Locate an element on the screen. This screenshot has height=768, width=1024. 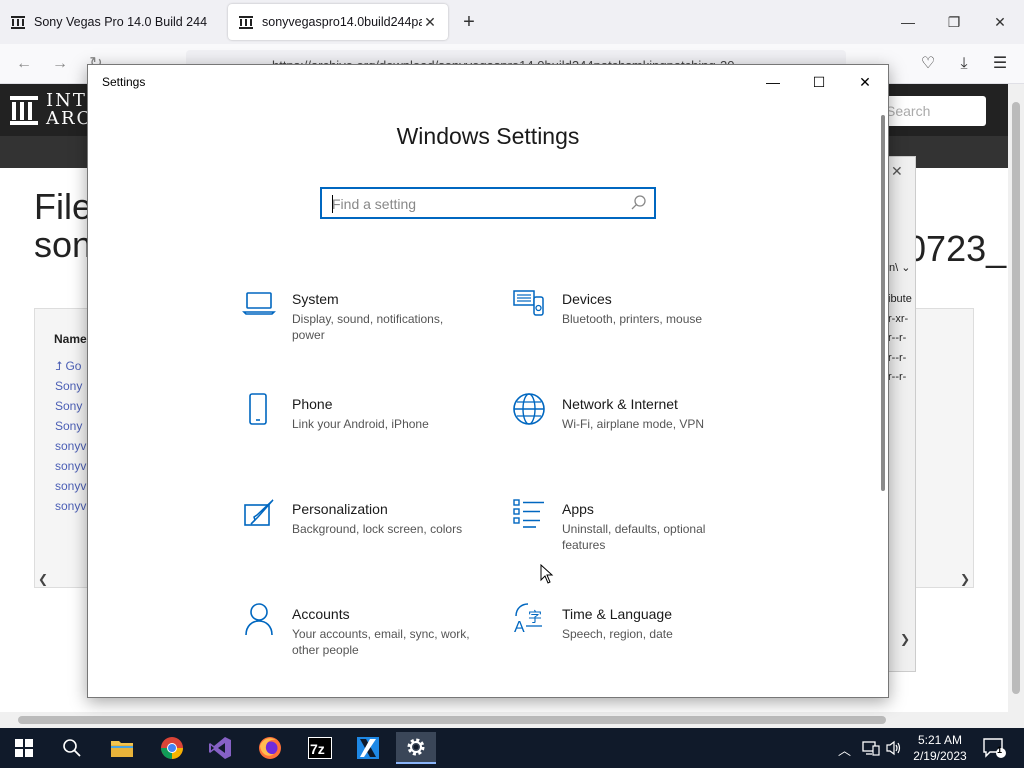
browser-tab-sony-vegas: Sony Vegas Pro 14.0 Build 244 - is located at coordinates (110, 22).